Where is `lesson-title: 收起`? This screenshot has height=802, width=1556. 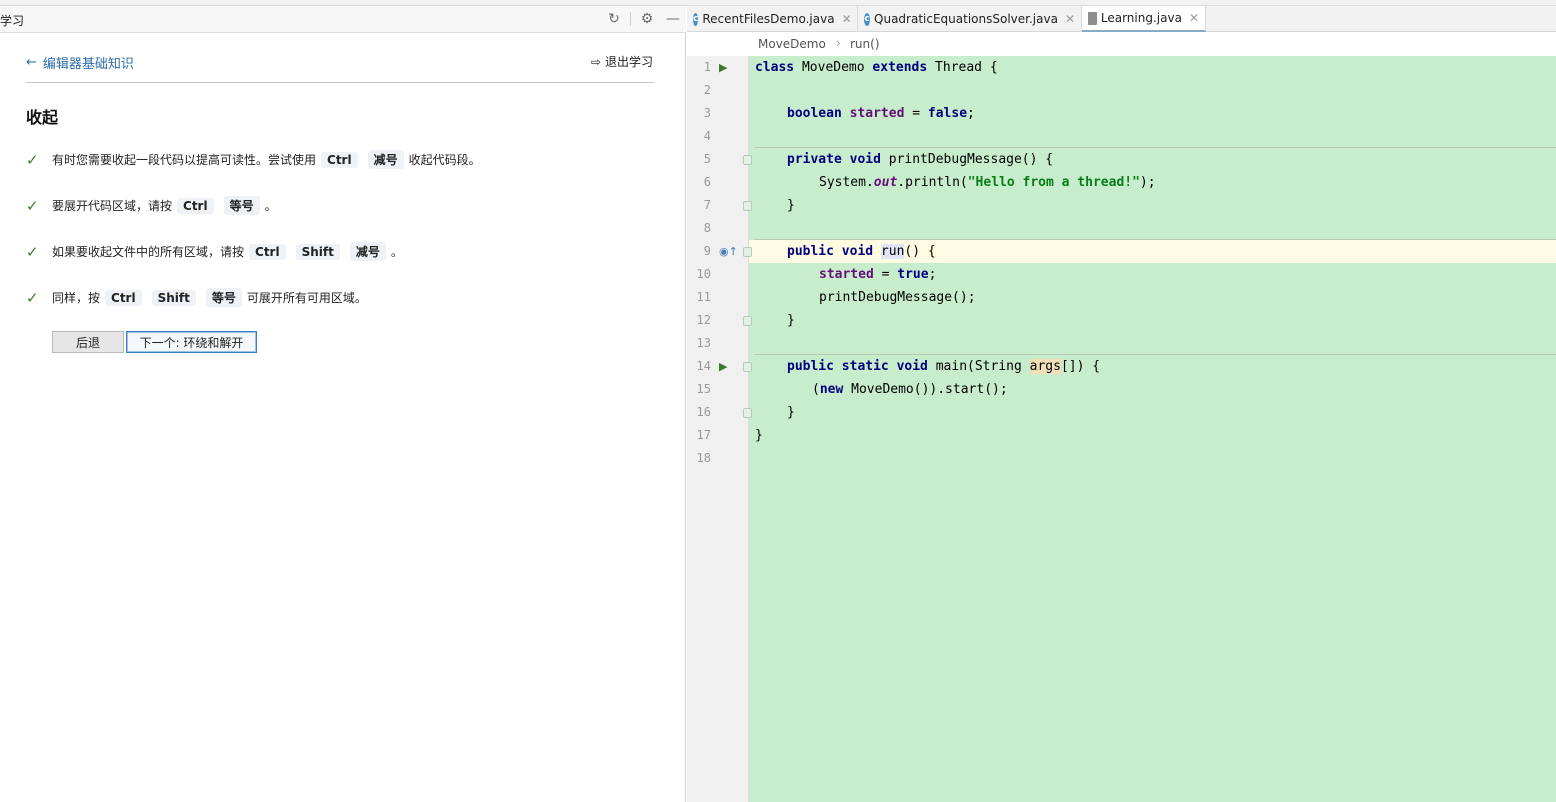
lesson-title: 收起 is located at coordinates (42, 117).